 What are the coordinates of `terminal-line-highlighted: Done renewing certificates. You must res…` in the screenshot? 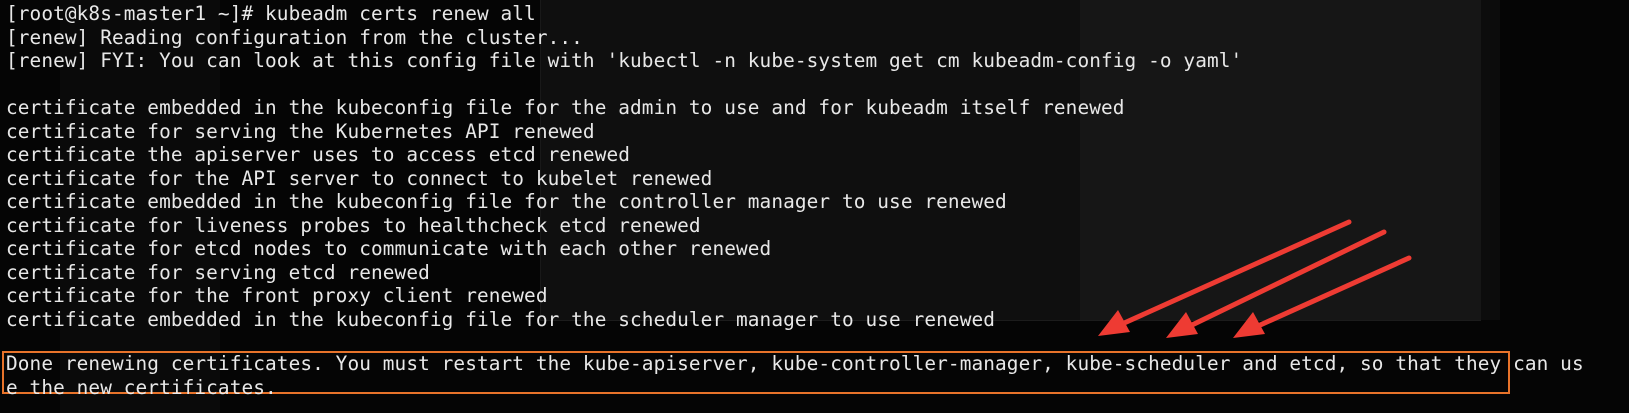 It's located at (795, 363).